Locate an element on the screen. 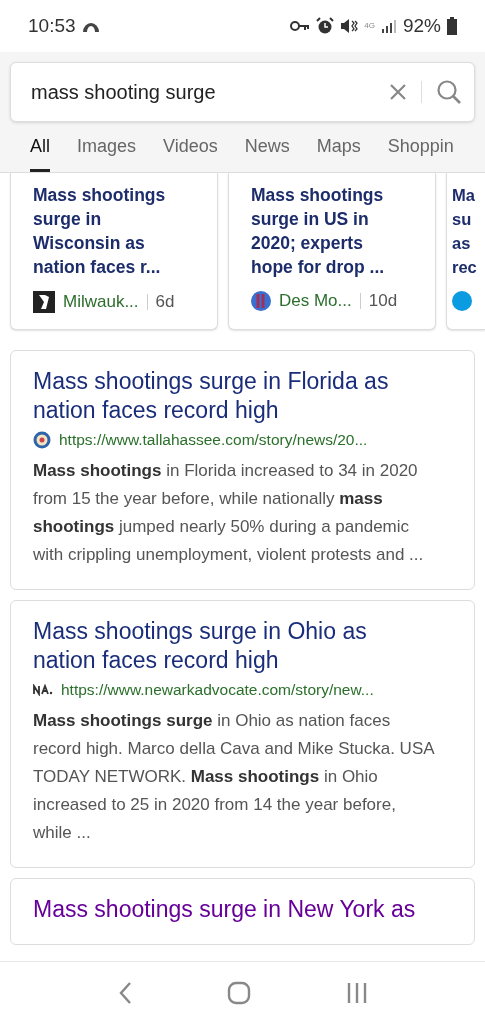 This screenshot has height=1024, width=485. search-icon is located at coordinates (449, 92).